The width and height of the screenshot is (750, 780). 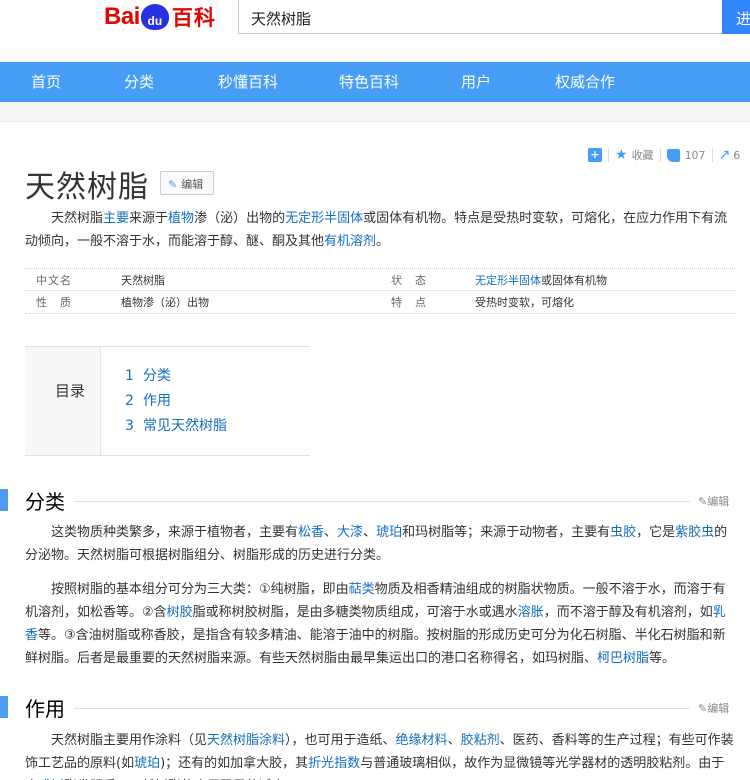 What do you see at coordinates (246, 740) in the screenshot?
I see `inline-link: 天然树脂涂料` at bounding box center [246, 740].